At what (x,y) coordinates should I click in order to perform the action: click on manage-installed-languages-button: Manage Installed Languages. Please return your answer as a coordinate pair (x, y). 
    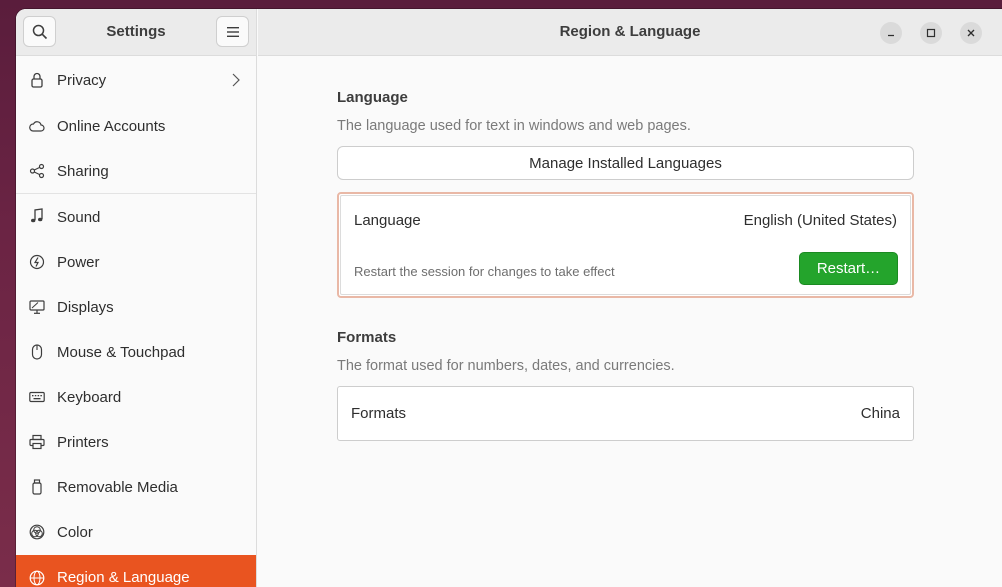
    Looking at the image, I should click on (625, 163).